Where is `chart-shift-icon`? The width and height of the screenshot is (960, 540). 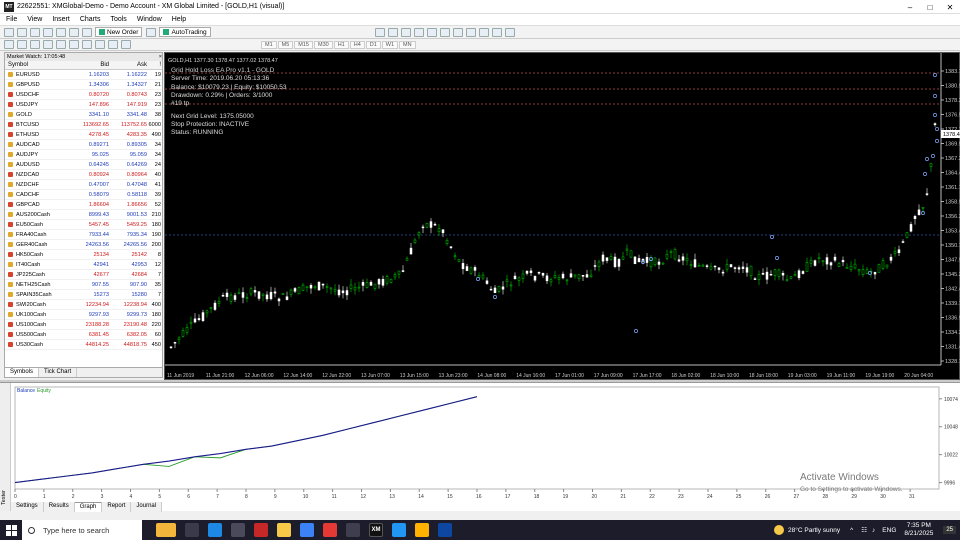
chart-shift-icon is located at coordinates (470, 32).